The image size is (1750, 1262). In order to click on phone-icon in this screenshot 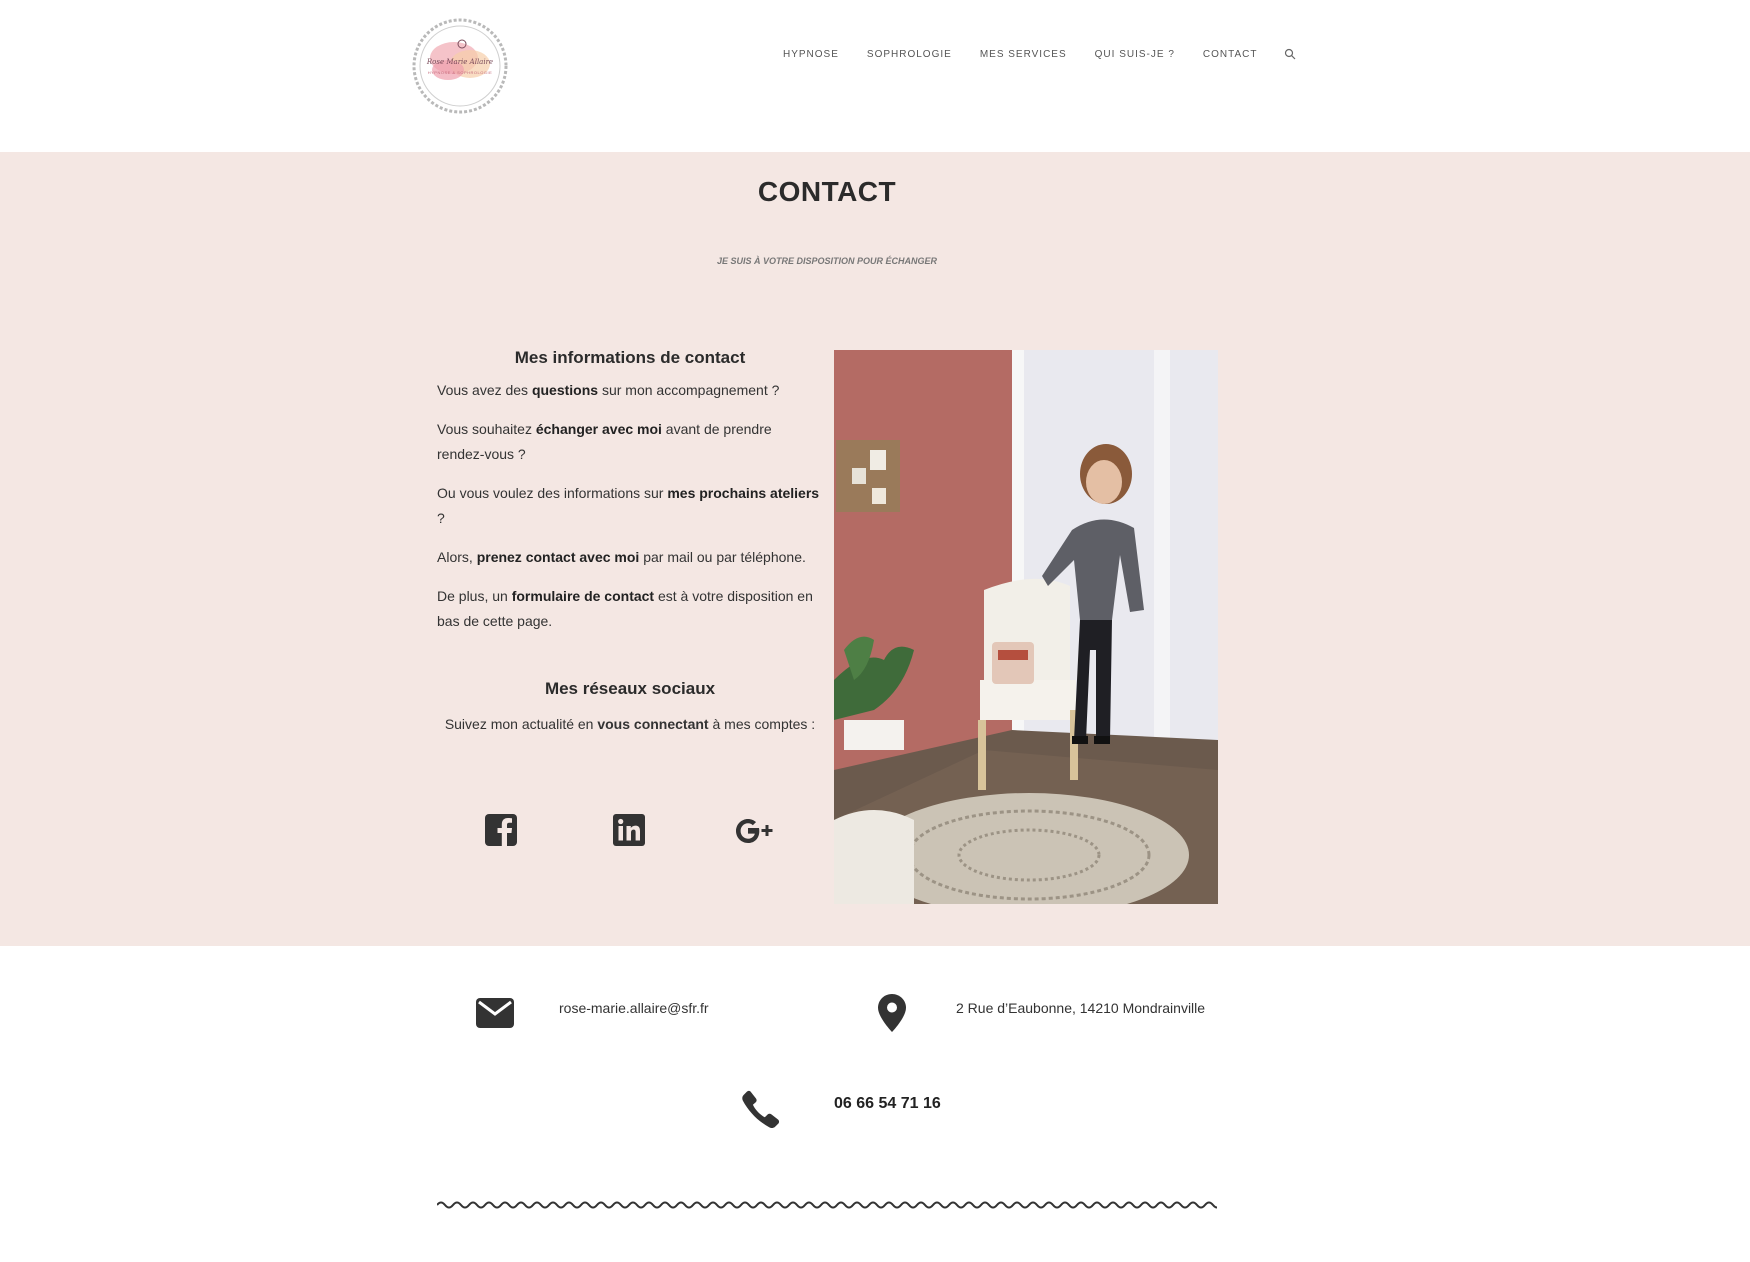, I will do `click(761, 1109)`.